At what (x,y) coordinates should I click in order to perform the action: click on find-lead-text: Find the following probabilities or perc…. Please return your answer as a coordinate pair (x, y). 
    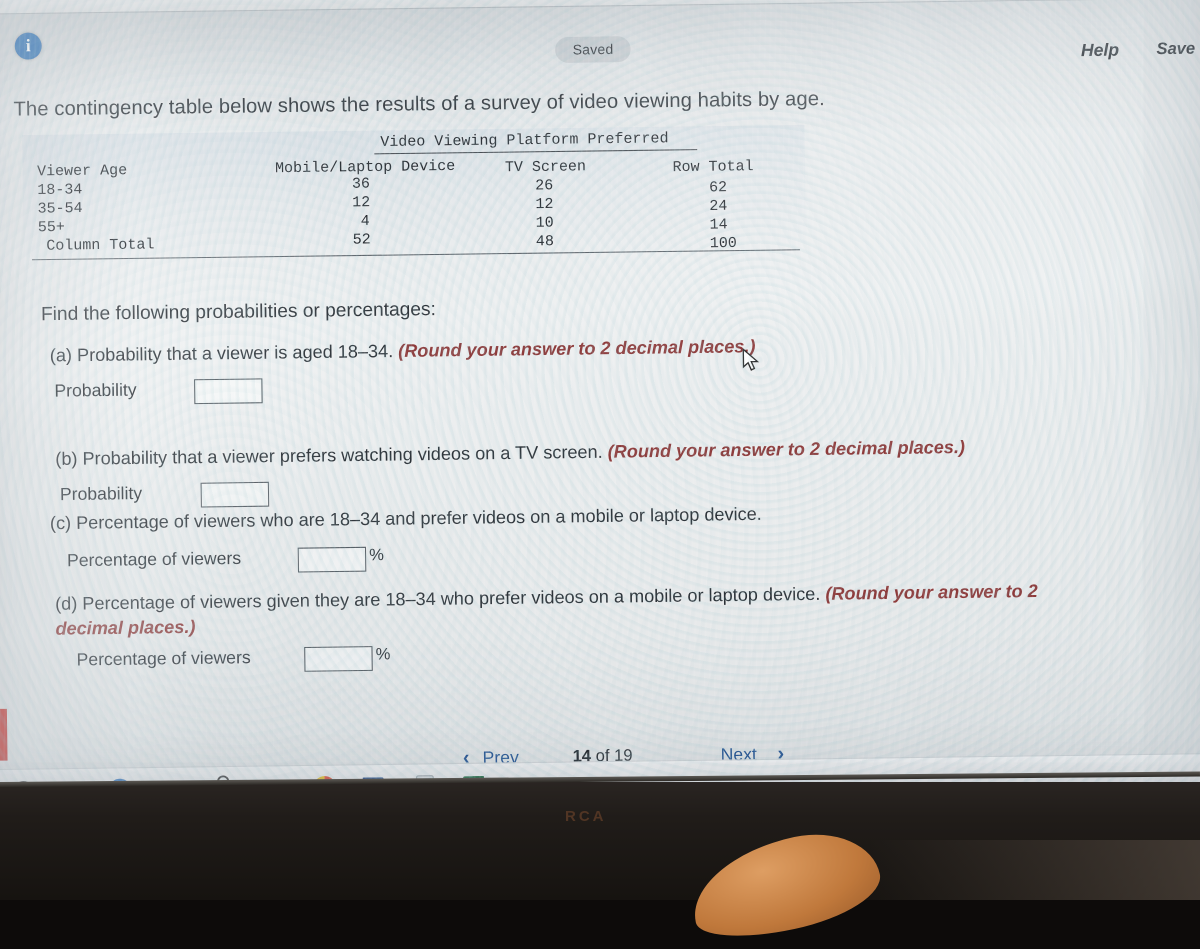
    Looking at the image, I should click on (238, 311).